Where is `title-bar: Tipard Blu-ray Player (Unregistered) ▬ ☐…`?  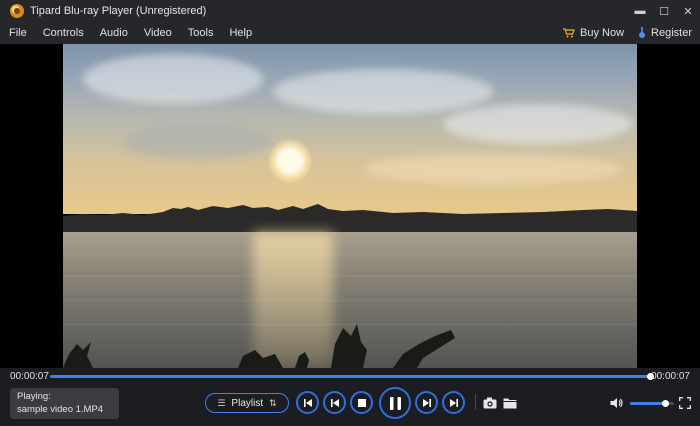 title-bar: Tipard Blu-ray Player (Unregistered) ▬ ☐… is located at coordinates (350, 11).